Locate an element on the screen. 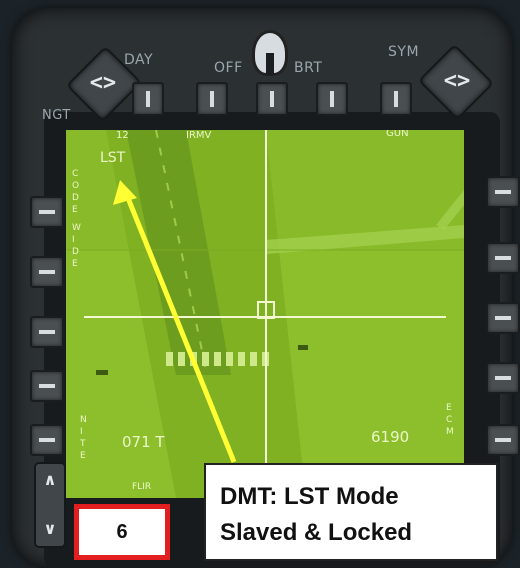 The width and height of the screenshot is (520, 568). callout-line-2: Slaved & Locked is located at coordinates (316, 532).